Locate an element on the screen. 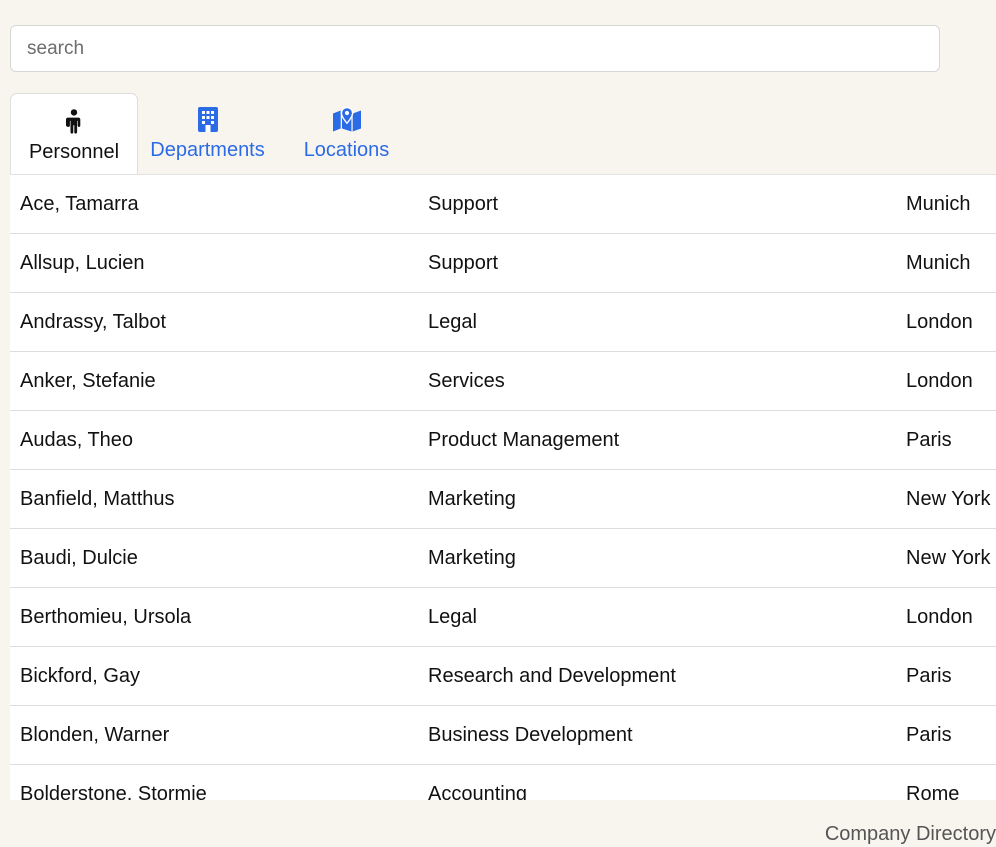 The height and width of the screenshot is (847, 996). table-row: Baudi, Dulcie Marketing New York is located at coordinates (503, 558).